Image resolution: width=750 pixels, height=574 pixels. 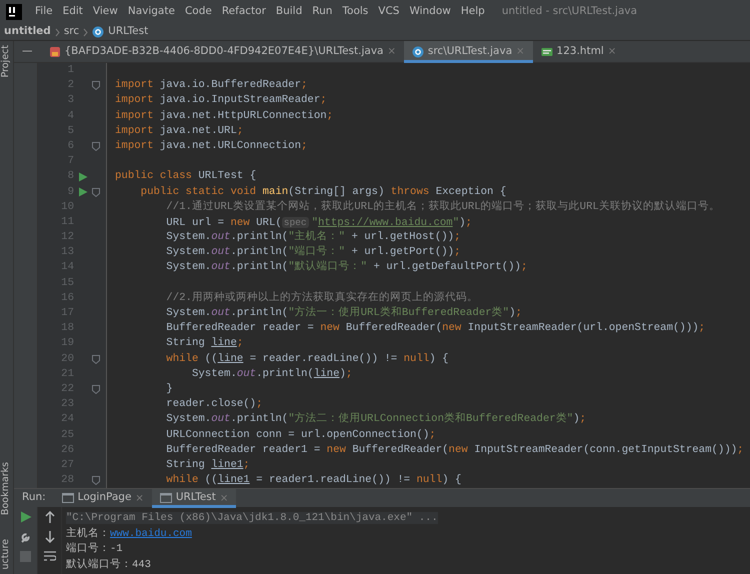 What do you see at coordinates (14, 12) in the screenshot?
I see `app-logo-icon` at bounding box center [14, 12].